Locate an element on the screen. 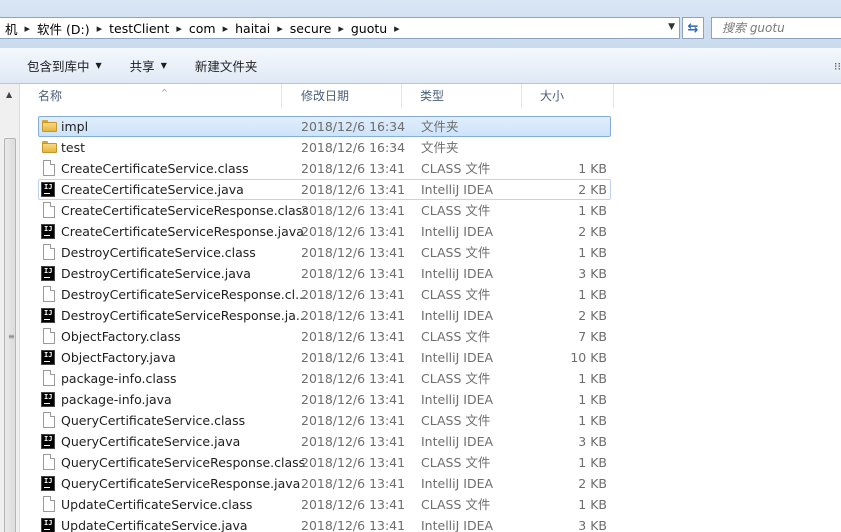  include-in-library-button: 包含到库中 ▼ is located at coordinates (64, 65).